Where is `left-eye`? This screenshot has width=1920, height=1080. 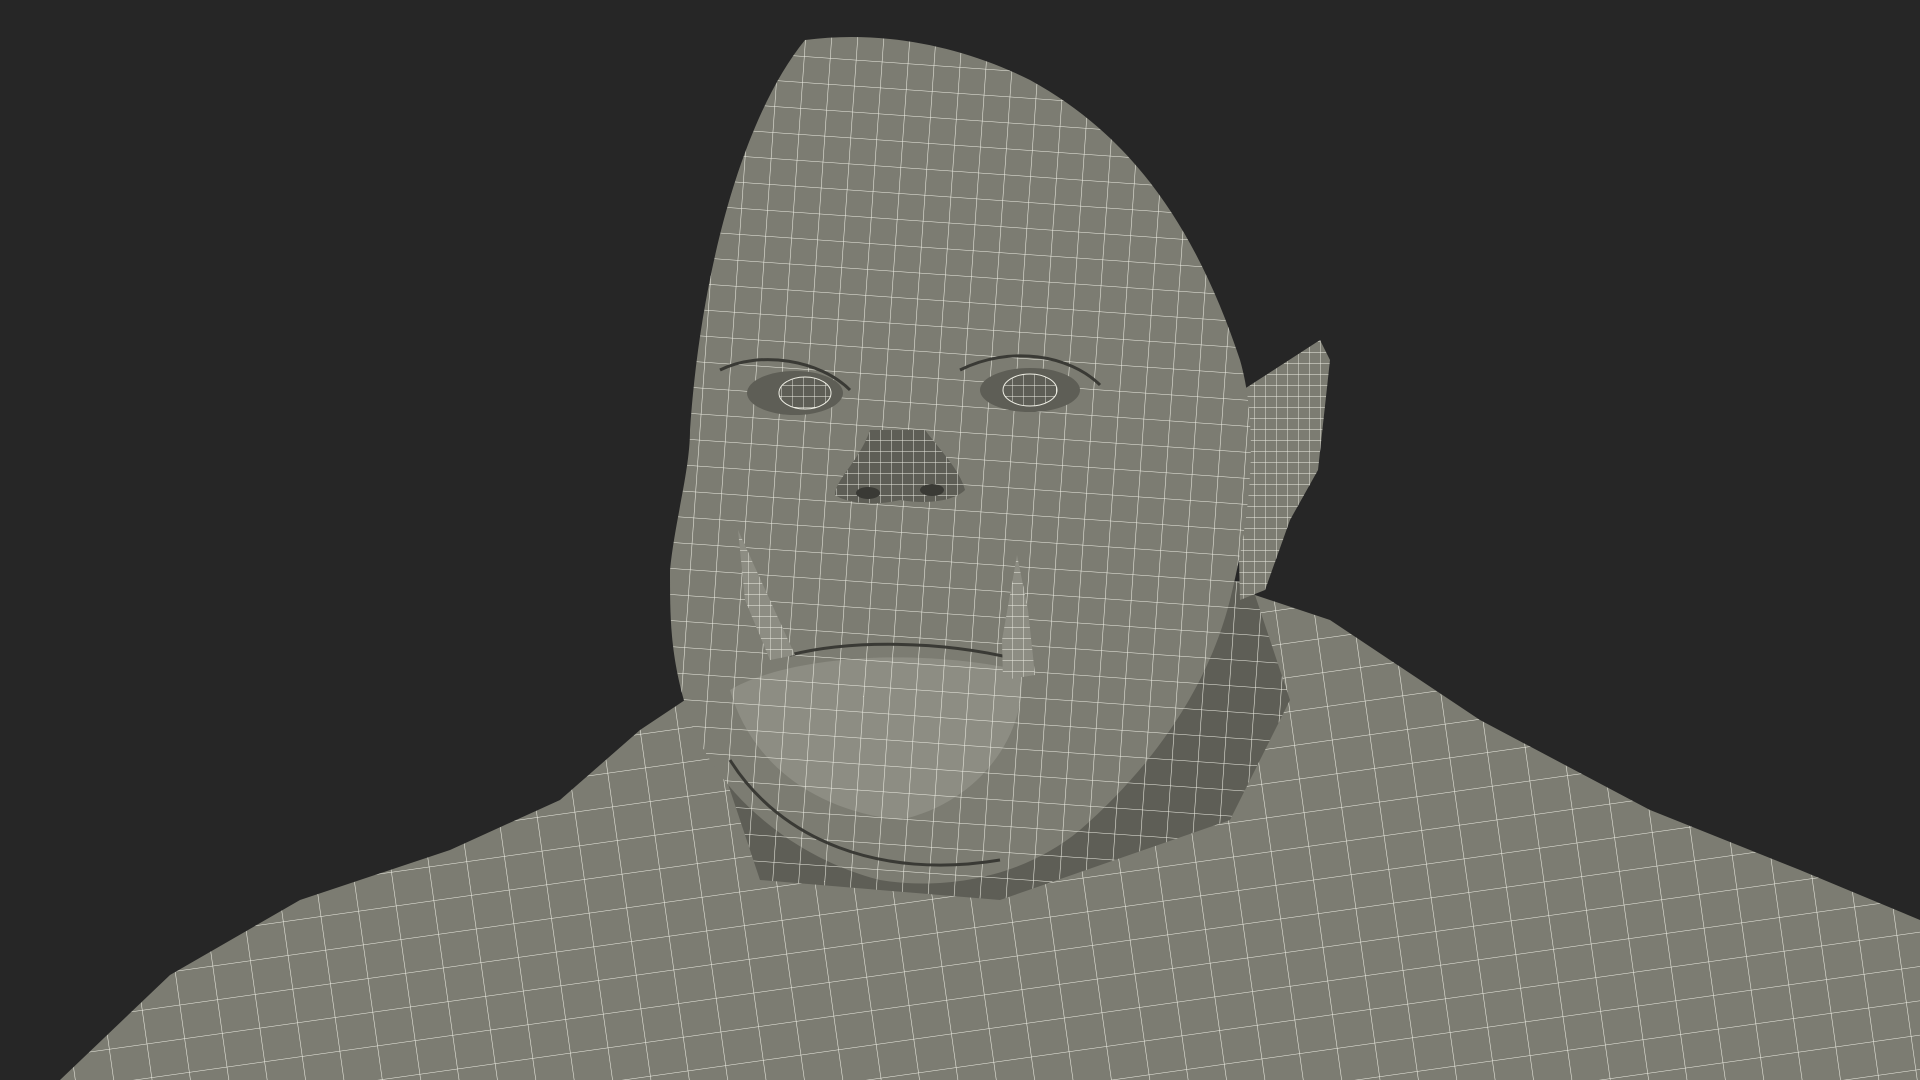 left-eye is located at coordinates (795, 393).